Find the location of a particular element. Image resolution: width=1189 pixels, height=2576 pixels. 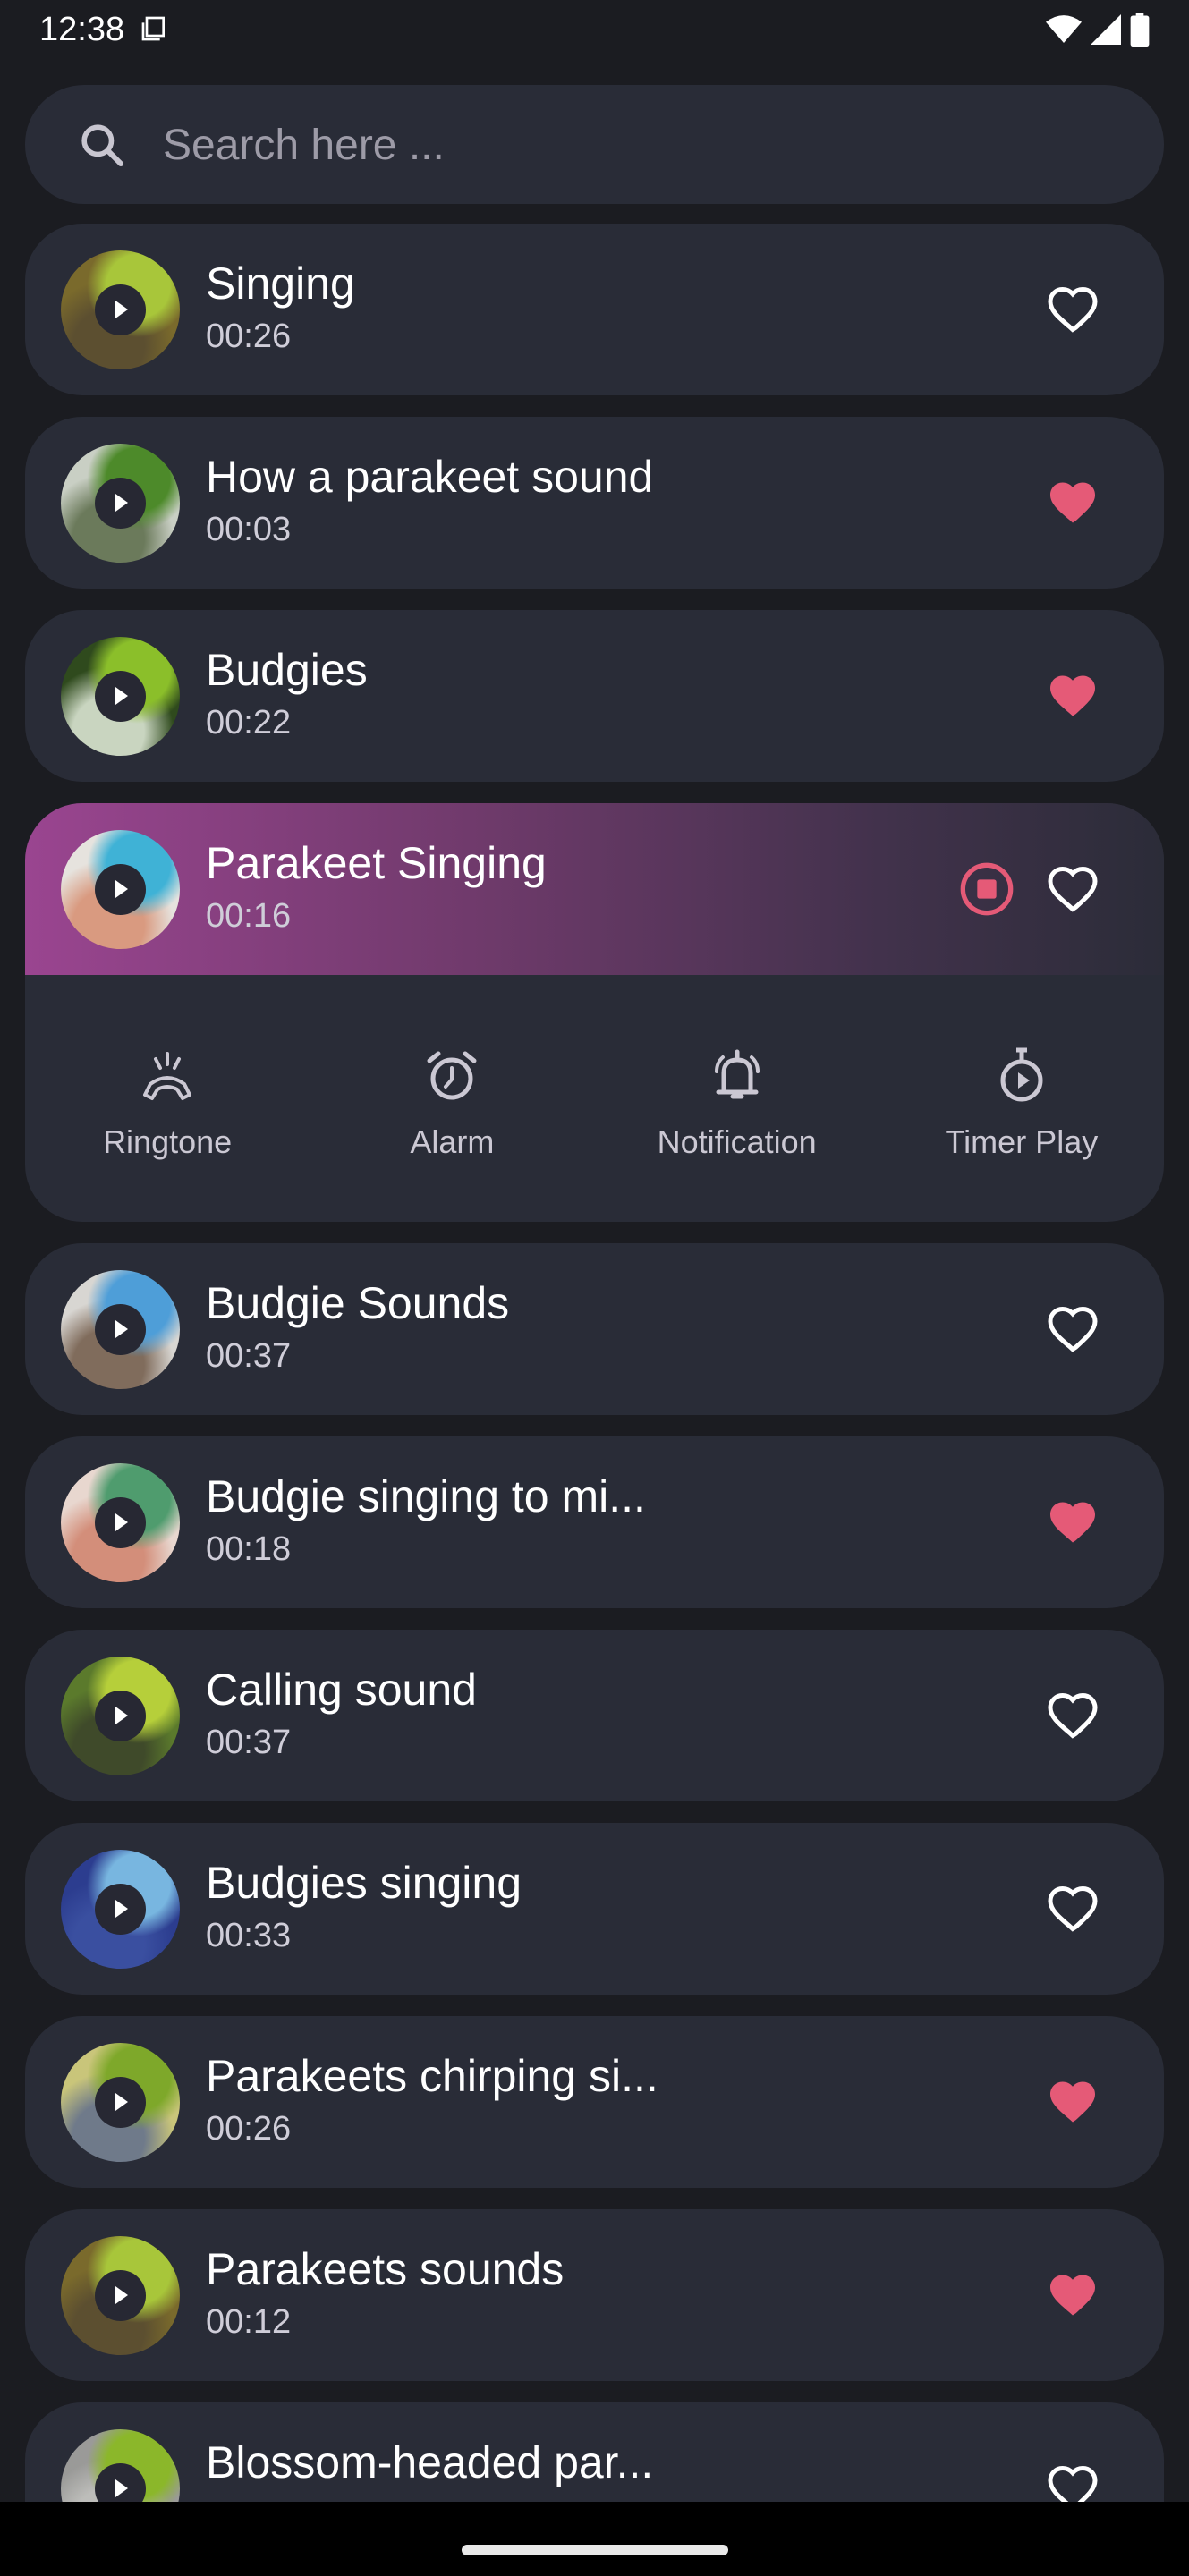

action-label: Ringtone is located at coordinates (168, 1141).